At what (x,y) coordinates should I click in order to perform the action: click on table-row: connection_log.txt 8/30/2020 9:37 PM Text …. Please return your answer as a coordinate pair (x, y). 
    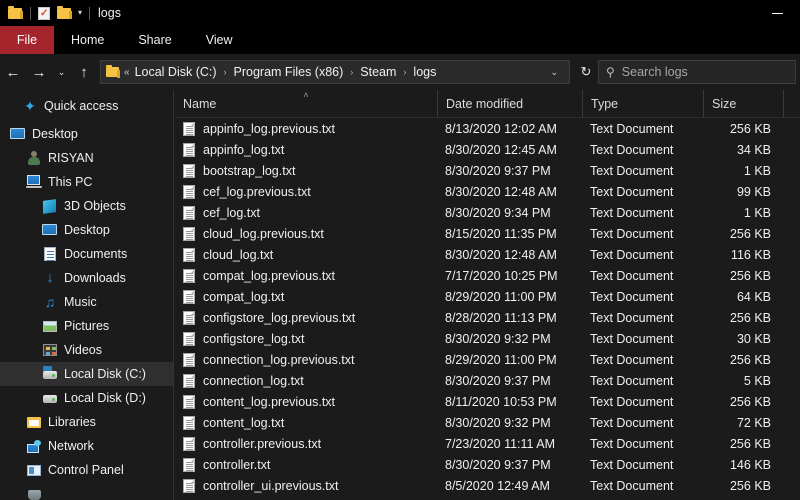
    Looking at the image, I should click on (487, 380).